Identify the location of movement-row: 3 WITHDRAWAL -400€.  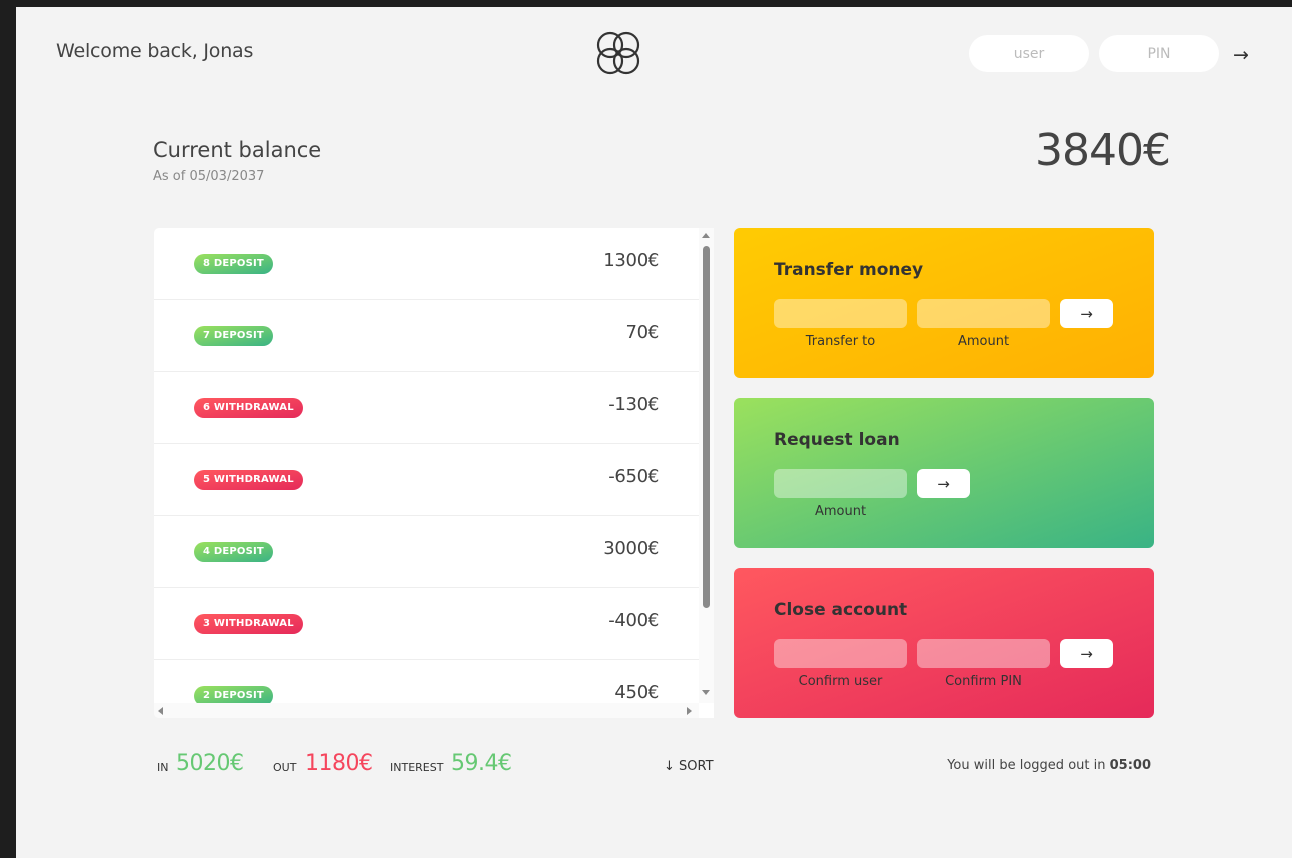
(426, 624).